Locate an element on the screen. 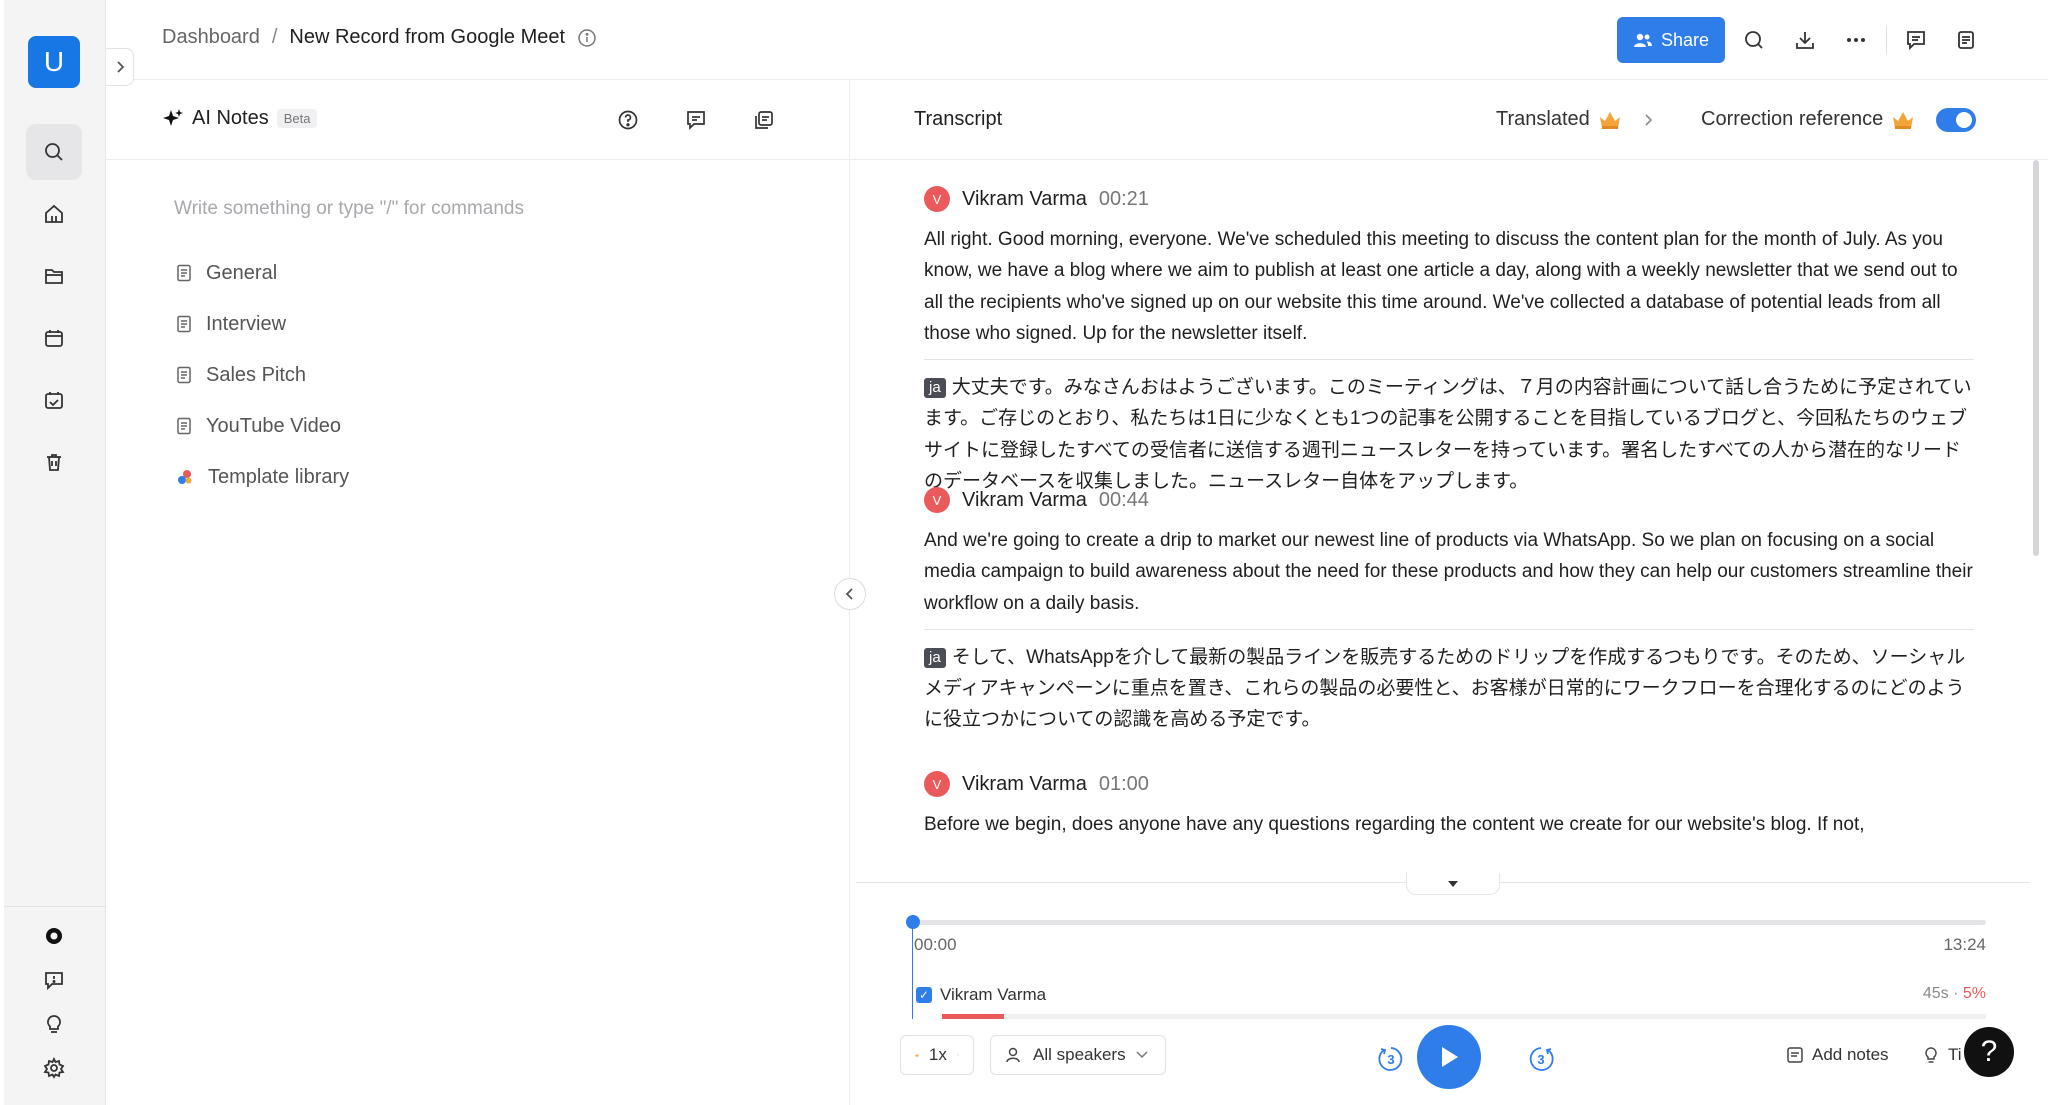 The image size is (2048, 1105). chat-edit-icon is located at coordinates (696, 121).